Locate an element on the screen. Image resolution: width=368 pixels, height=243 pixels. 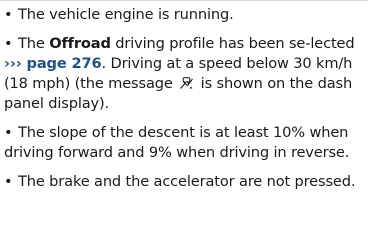
list-item-text: The vehicle engine is running. is located at coordinates (126, 14).